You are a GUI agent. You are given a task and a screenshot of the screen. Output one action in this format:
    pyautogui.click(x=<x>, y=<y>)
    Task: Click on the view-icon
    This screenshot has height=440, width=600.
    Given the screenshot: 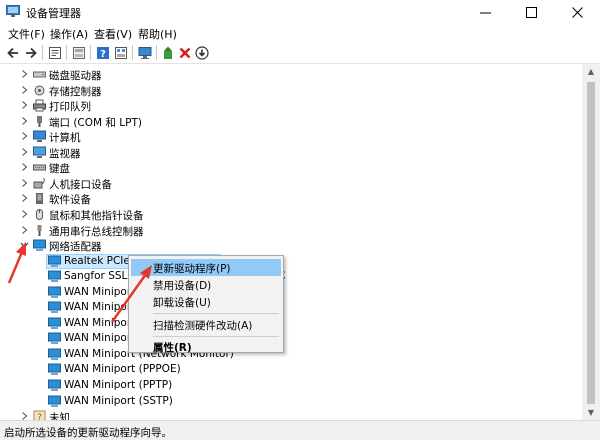 What is the action you would take?
    pyautogui.click(x=120, y=52)
    